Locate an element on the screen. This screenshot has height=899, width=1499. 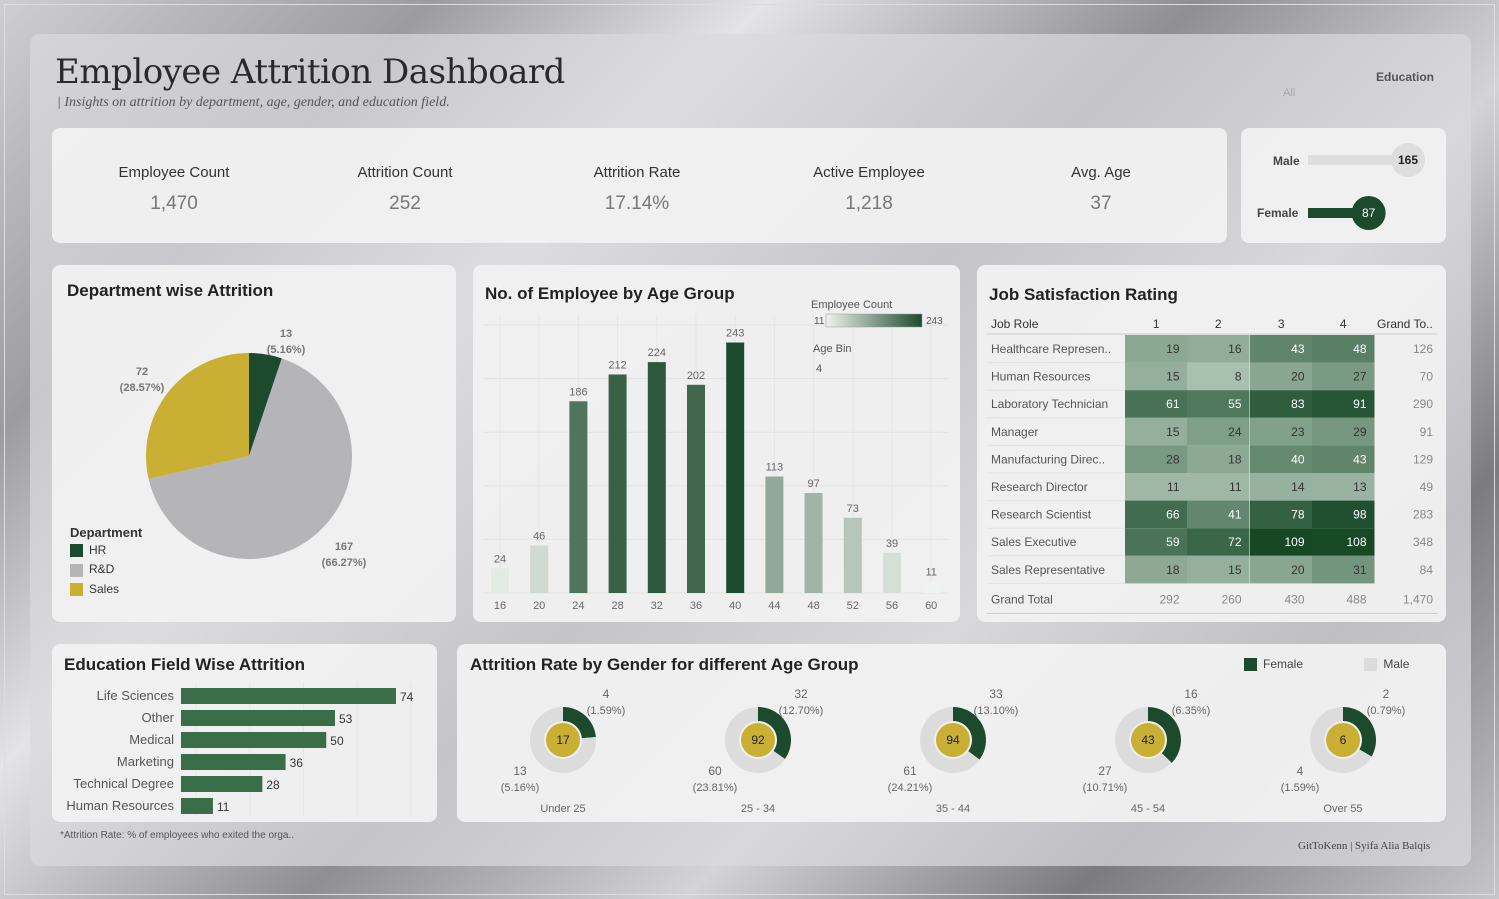
heatmap-cell-value: 16 is located at coordinates (1235, 349).